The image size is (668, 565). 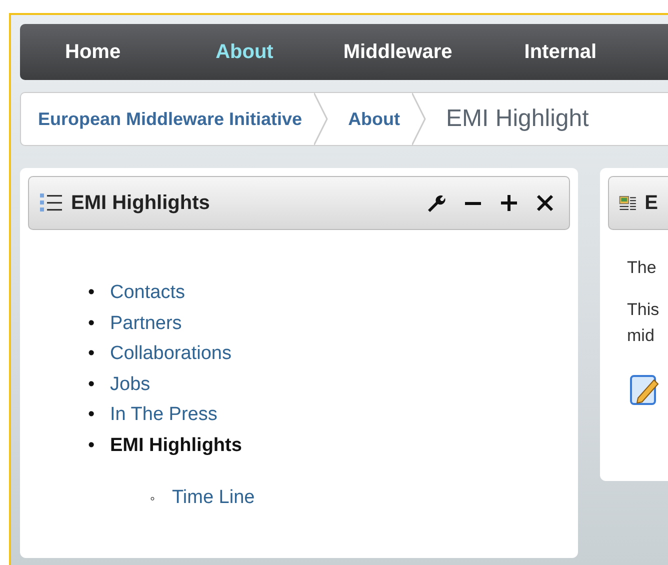 I want to click on close-icon, so click(x=545, y=203).